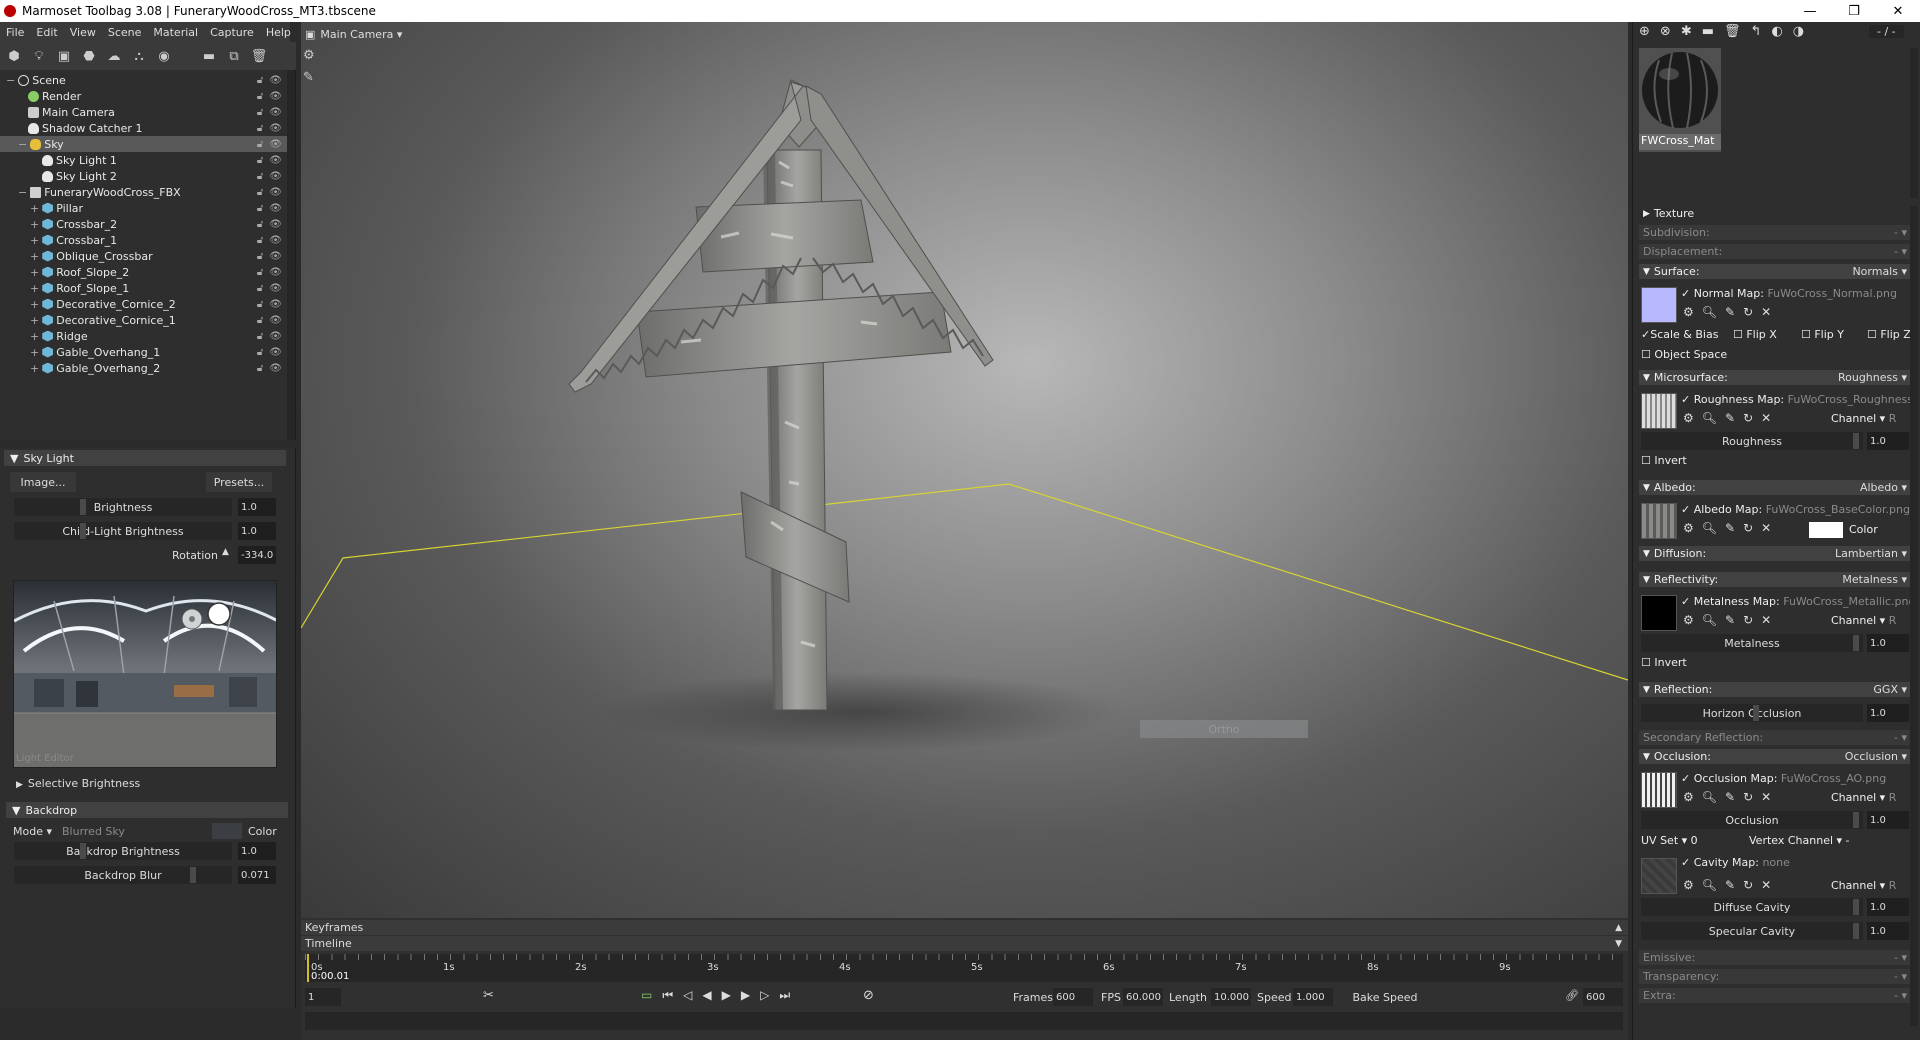 Image resolution: width=1920 pixels, height=1040 pixels. I want to click on keyframes-header: Keyframes ▲, so click(964, 927).